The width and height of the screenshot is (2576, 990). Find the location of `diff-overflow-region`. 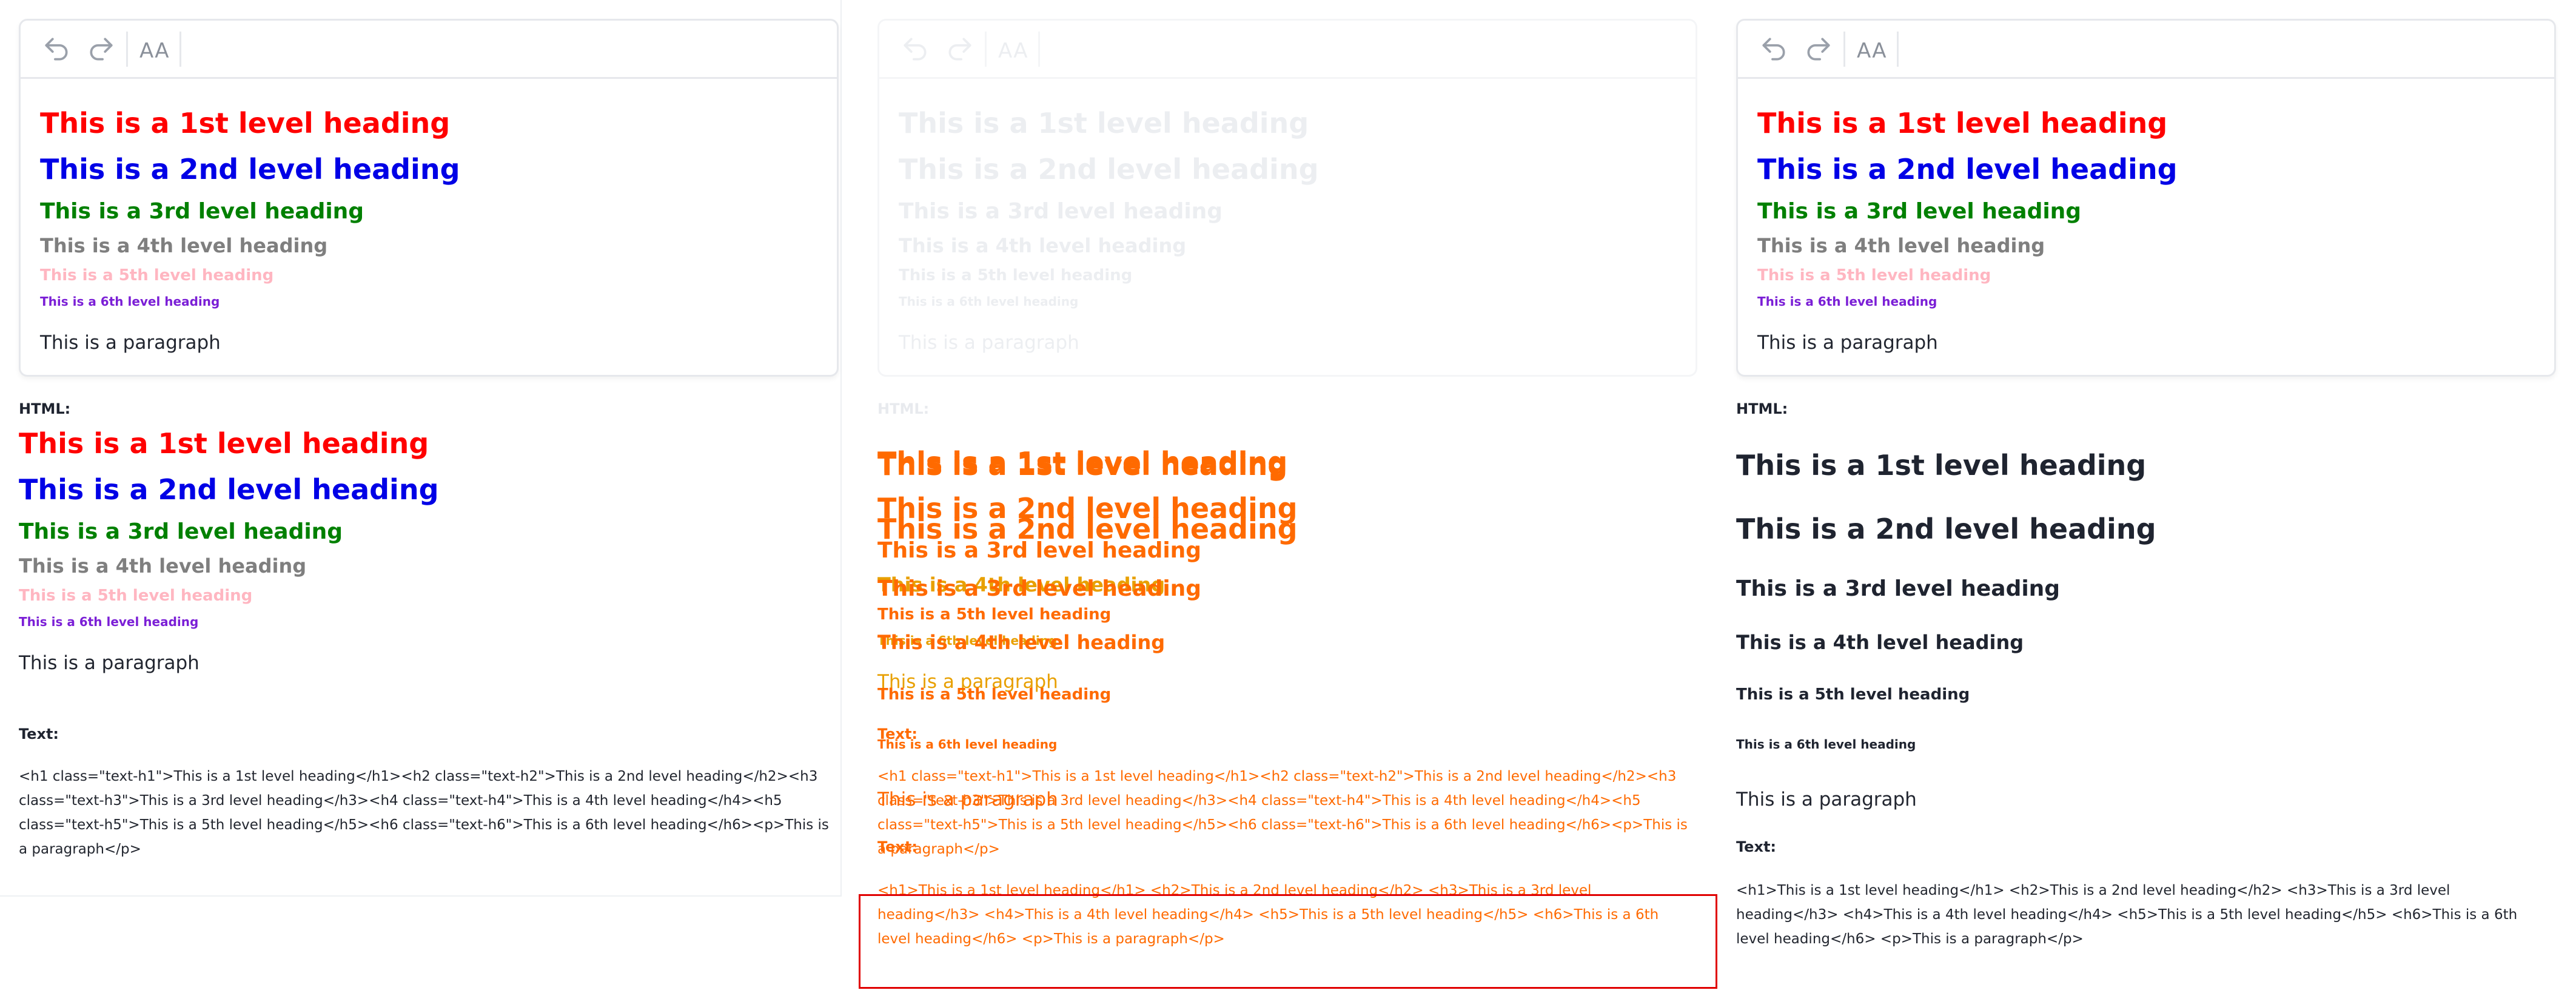

diff-overflow-region is located at coordinates (1288, 941).